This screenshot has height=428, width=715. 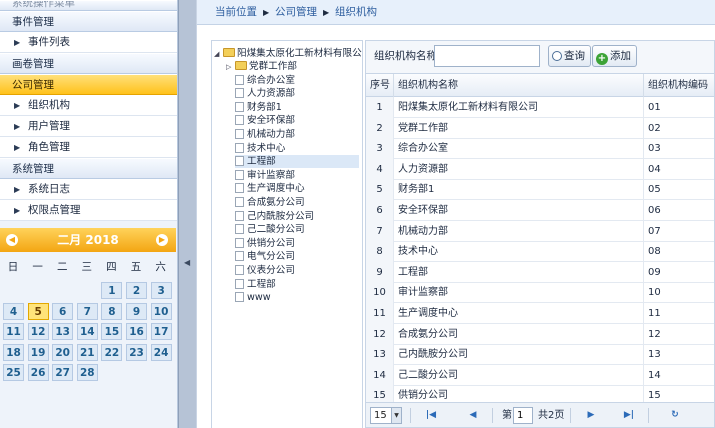 I want to click on calendar-day-today: 5, so click(x=38, y=311).